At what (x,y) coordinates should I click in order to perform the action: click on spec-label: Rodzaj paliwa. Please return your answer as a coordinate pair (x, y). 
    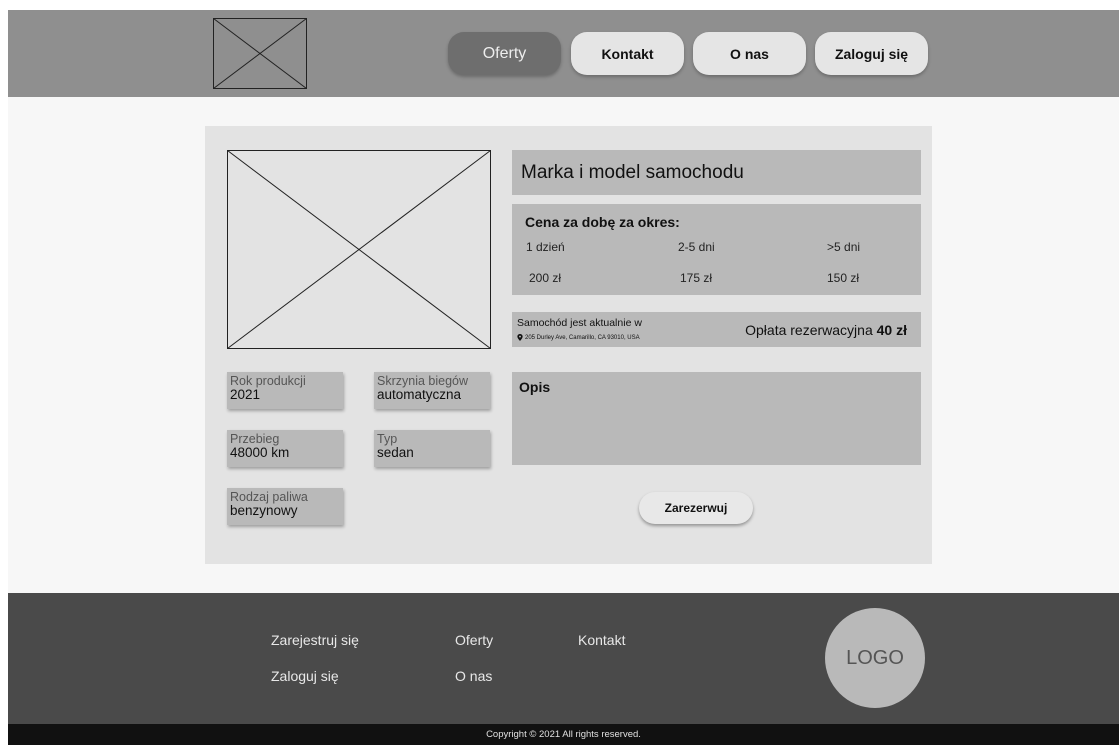
    Looking at the image, I should click on (269, 497).